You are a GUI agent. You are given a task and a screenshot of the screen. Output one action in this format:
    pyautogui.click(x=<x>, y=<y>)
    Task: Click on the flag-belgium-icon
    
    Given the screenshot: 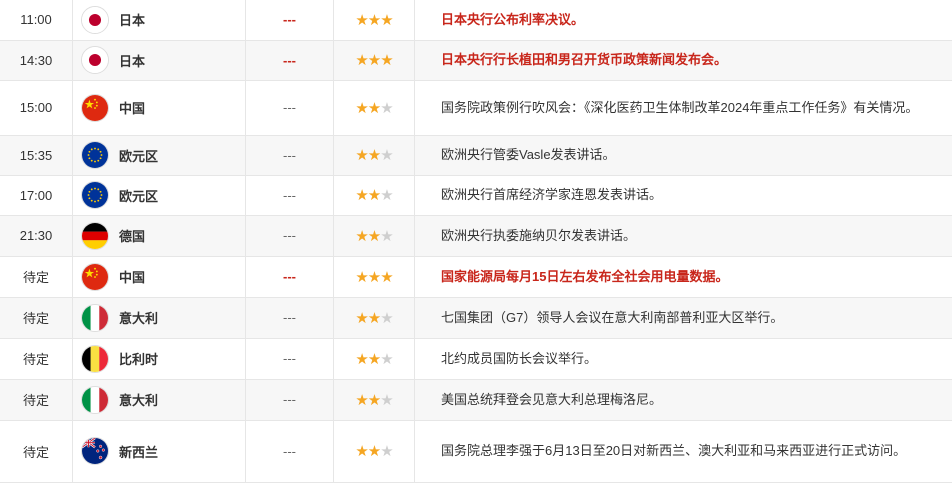 What is the action you would take?
    pyautogui.click(x=95, y=358)
    